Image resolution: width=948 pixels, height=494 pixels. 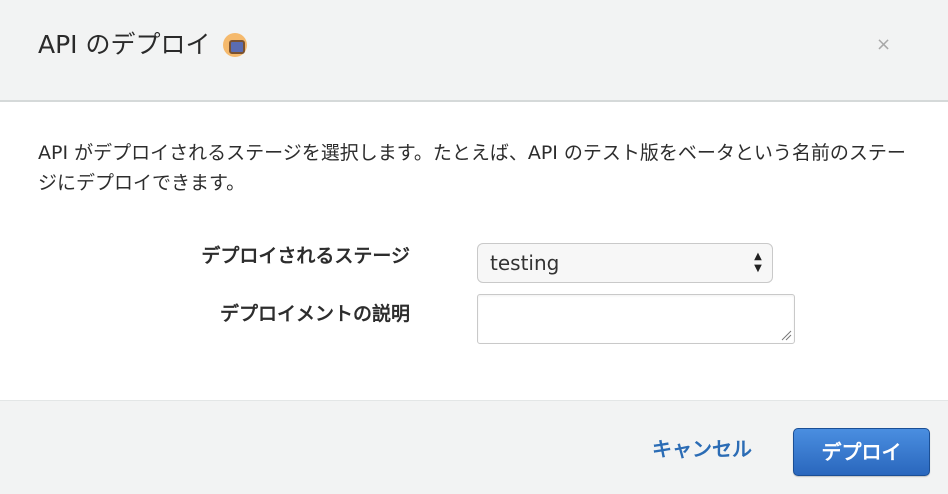 What do you see at coordinates (636, 319) in the screenshot?
I see `deployment-description-textarea` at bounding box center [636, 319].